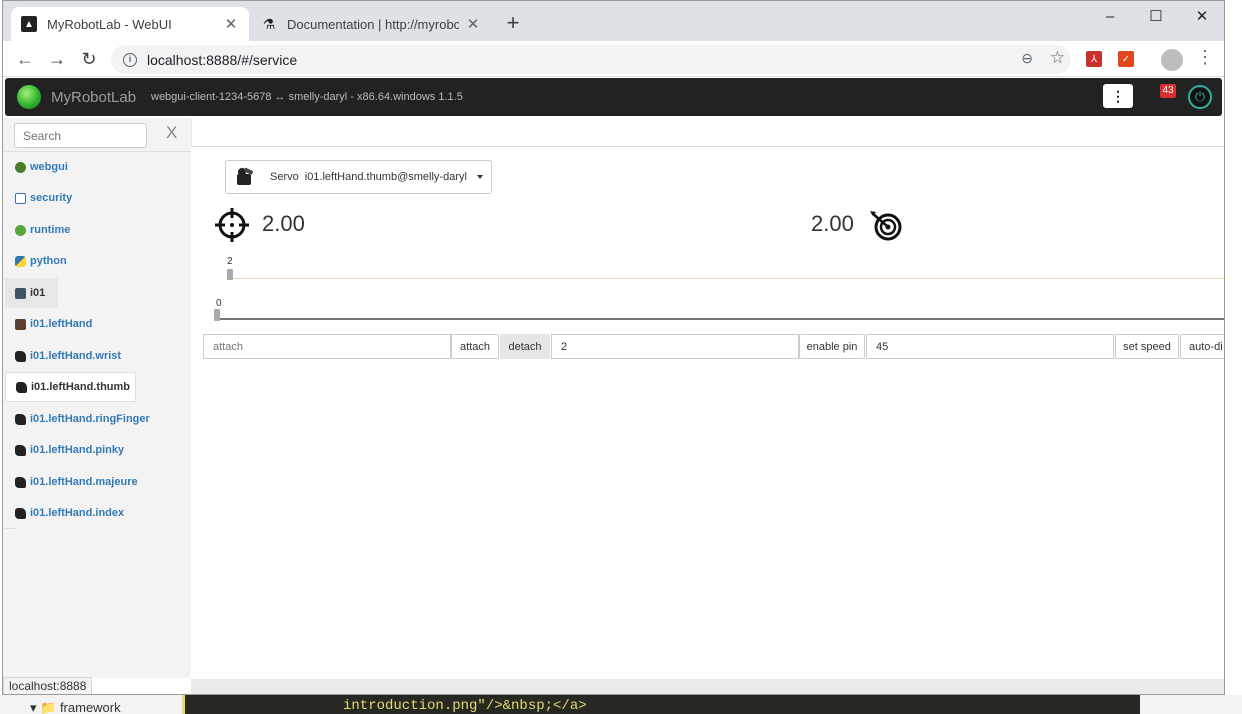  Describe the element at coordinates (1233, 357) in the screenshot. I see `desktop-background` at that location.